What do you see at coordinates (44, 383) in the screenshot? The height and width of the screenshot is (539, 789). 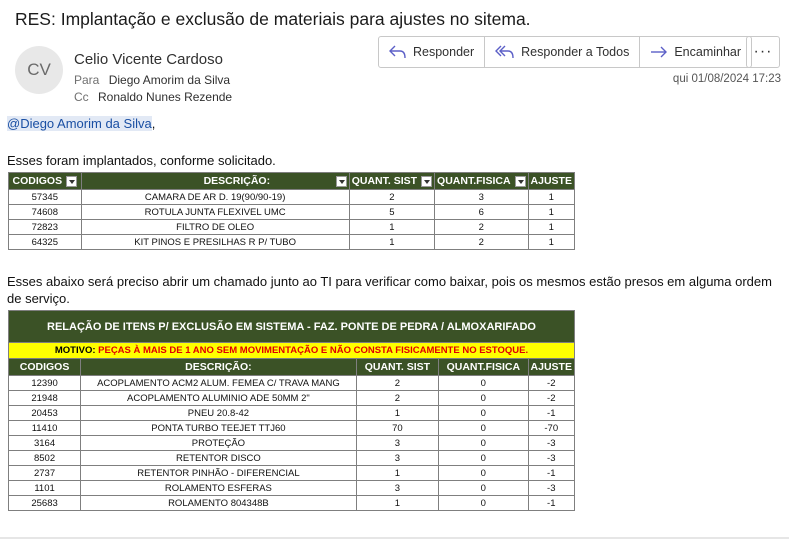 I see `cell-code: 12390` at bounding box center [44, 383].